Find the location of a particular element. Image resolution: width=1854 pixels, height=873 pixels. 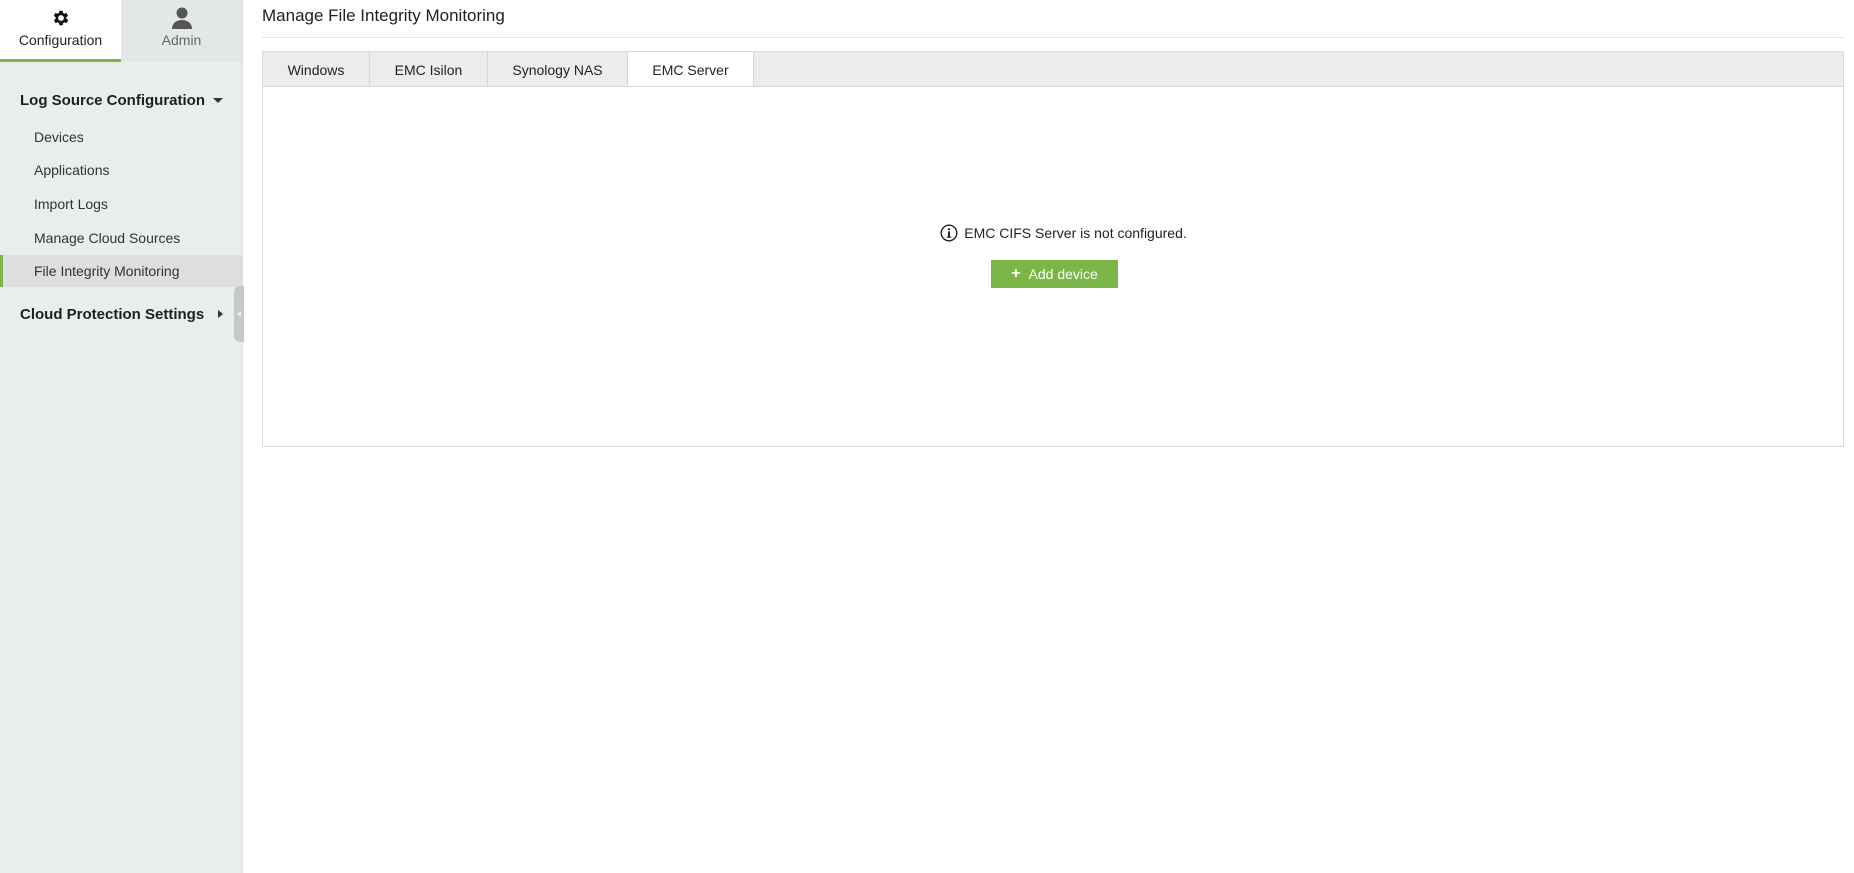

tab-admin-label: Admin is located at coordinates (181, 40).